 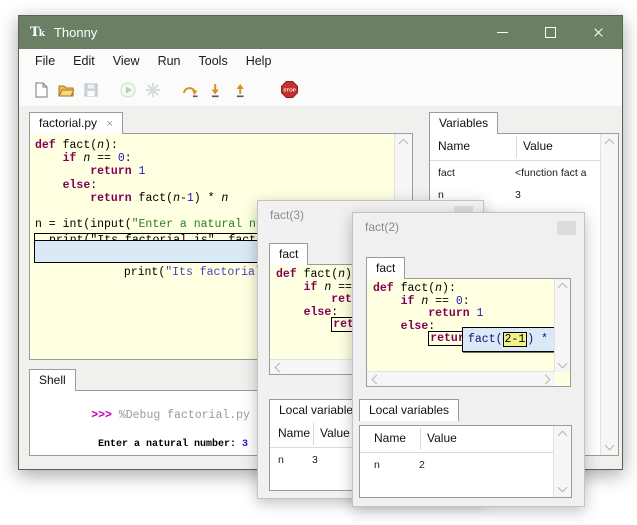 I want to click on fact2-locals-panel: Name Value n 2, so click(x=465, y=461).